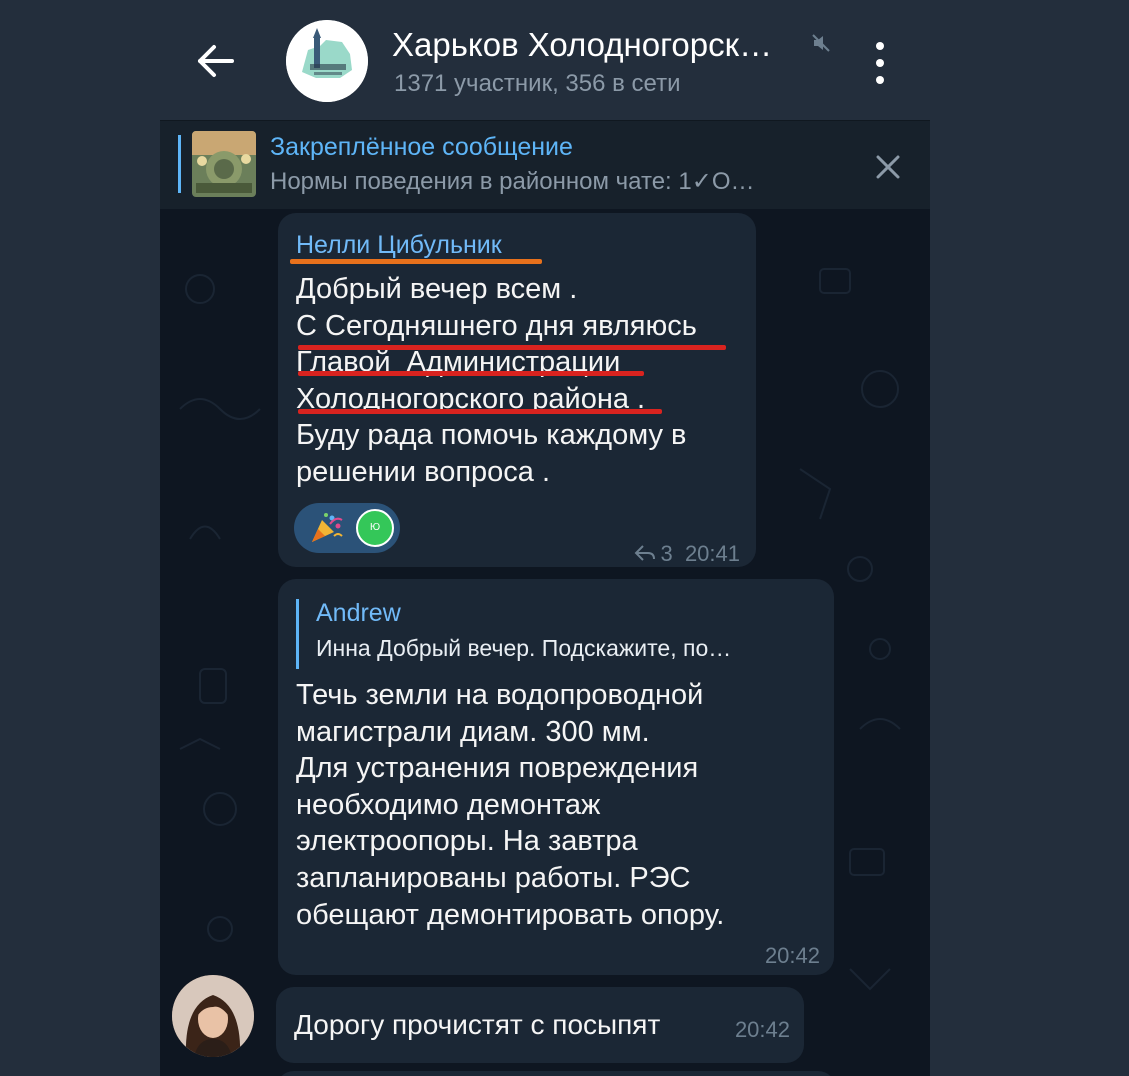 The image size is (1129, 1076). What do you see at coordinates (224, 164) in the screenshot?
I see `pinned-thumbnail` at bounding box center [224, 164].